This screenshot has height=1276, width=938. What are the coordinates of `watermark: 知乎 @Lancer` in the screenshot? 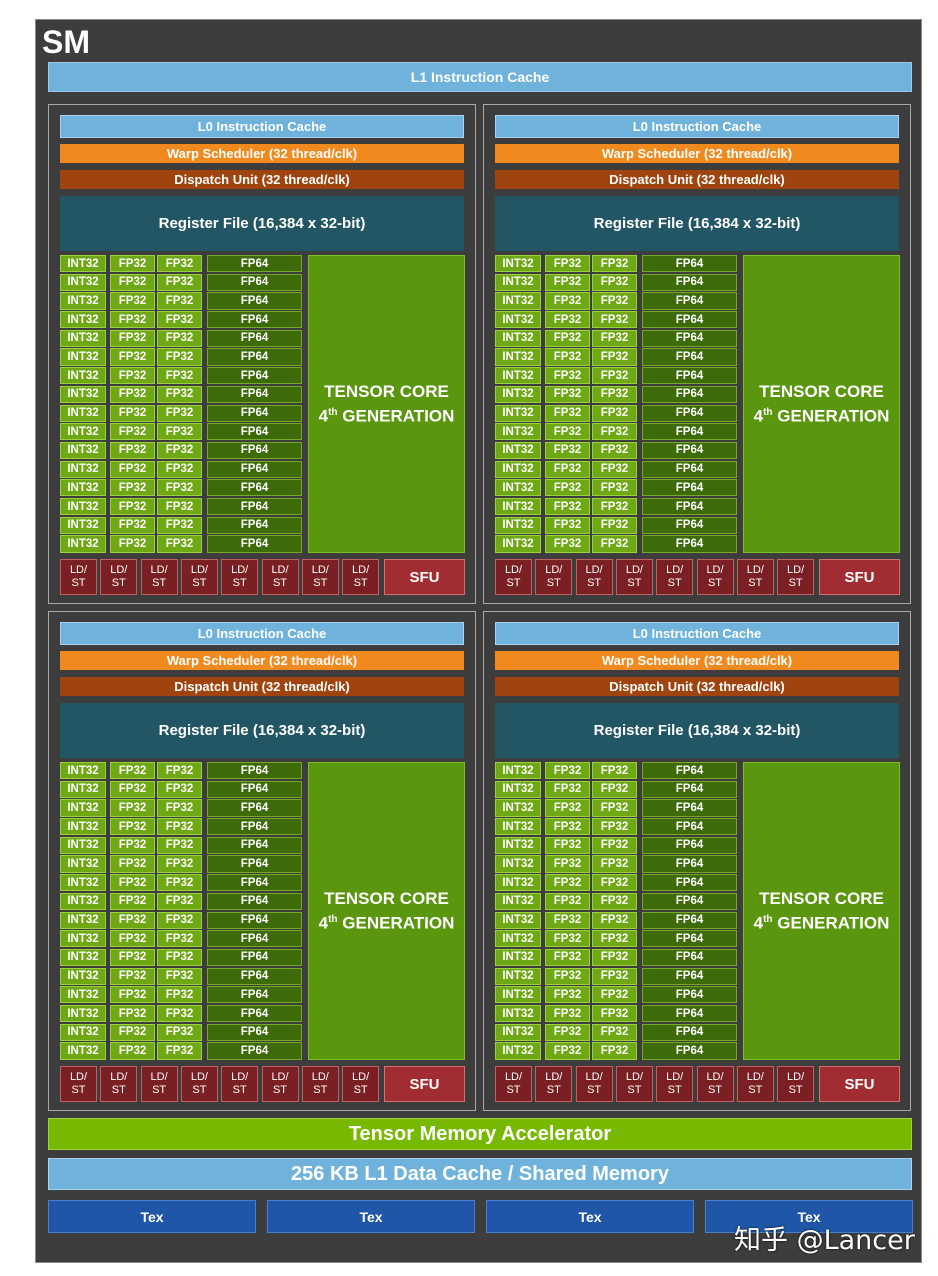 It's located at (824, 1240).